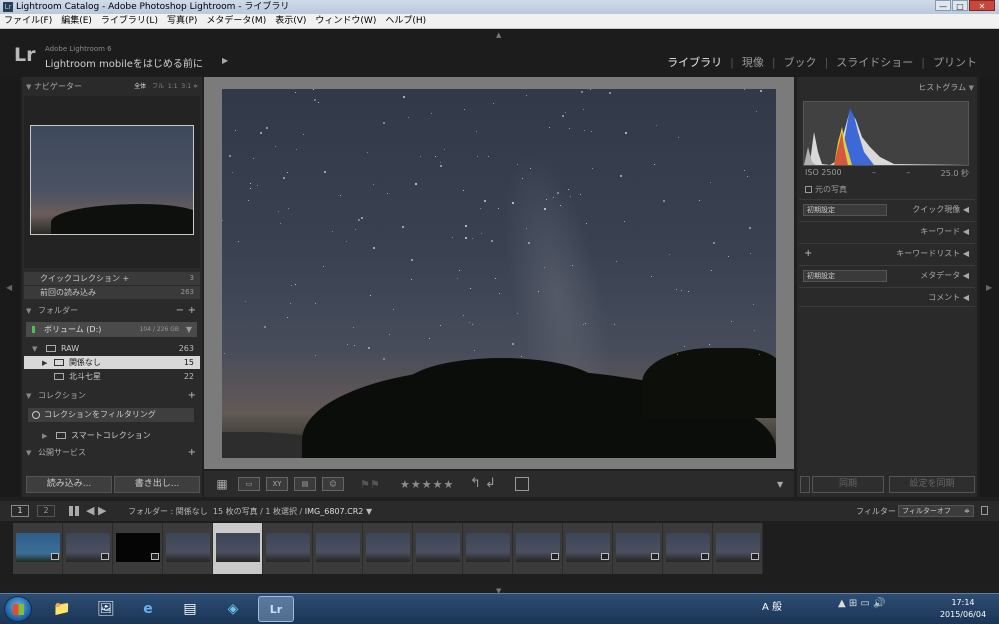  I want to click on right-panel-toggle-icon: ▶, so click(989, 287).